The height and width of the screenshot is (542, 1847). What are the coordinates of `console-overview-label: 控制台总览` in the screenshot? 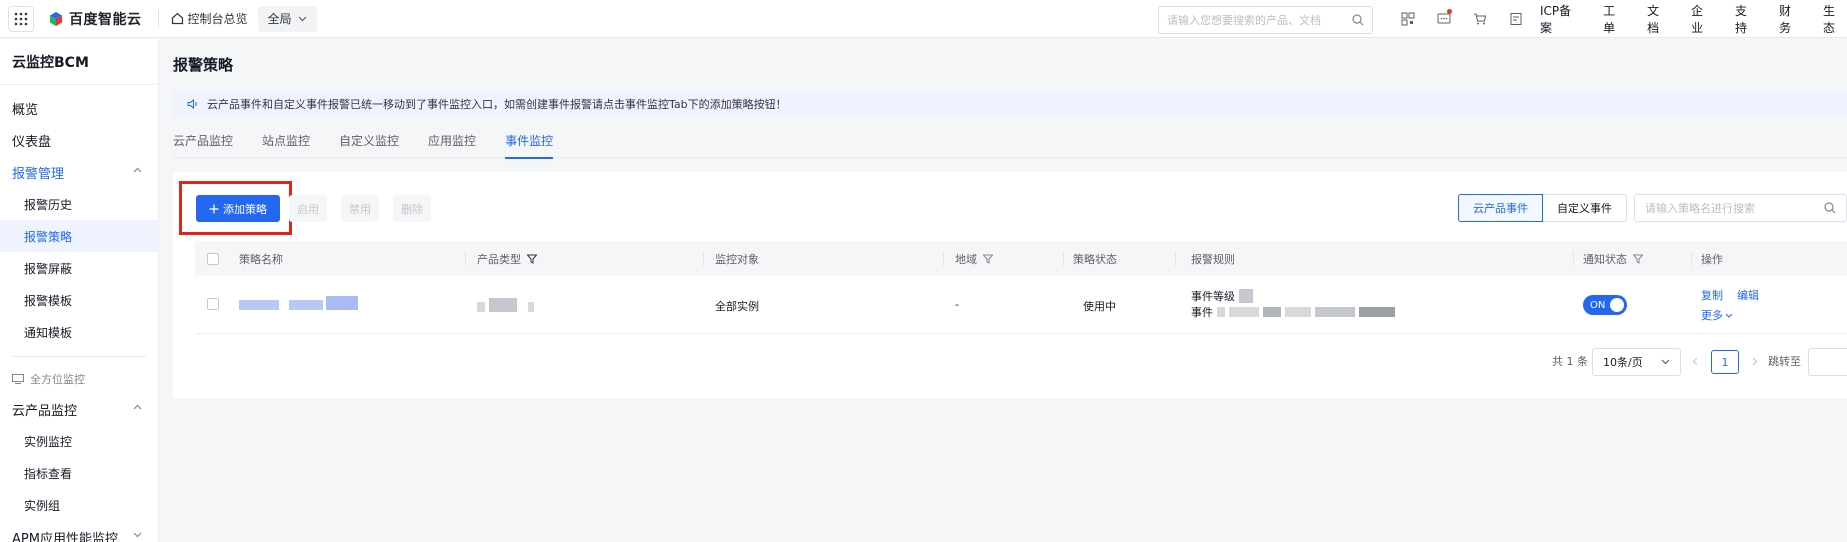 It's located at (217, 19).